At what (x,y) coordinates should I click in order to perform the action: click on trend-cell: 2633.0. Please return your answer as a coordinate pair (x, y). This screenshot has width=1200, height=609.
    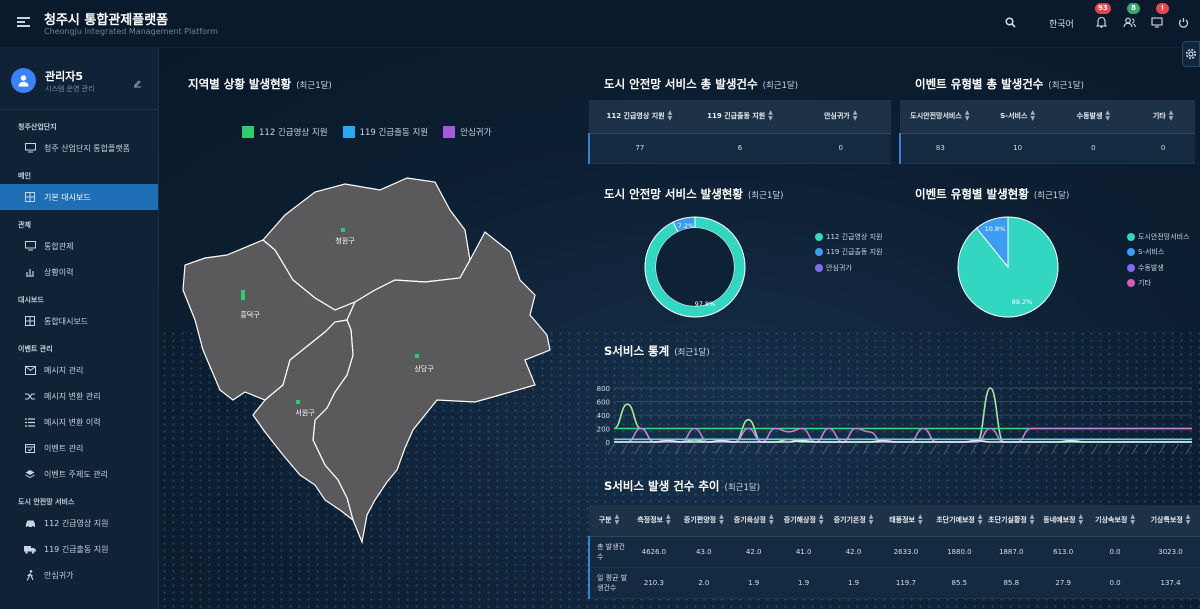
    Looking at the image, I should click on (906, 552).